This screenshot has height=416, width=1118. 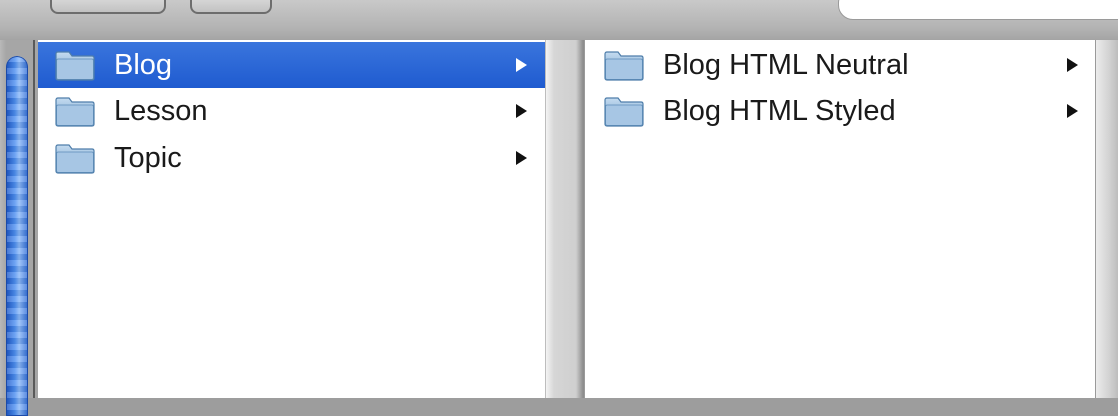 I want to click on window-edge, so click(x=1107, y=219).